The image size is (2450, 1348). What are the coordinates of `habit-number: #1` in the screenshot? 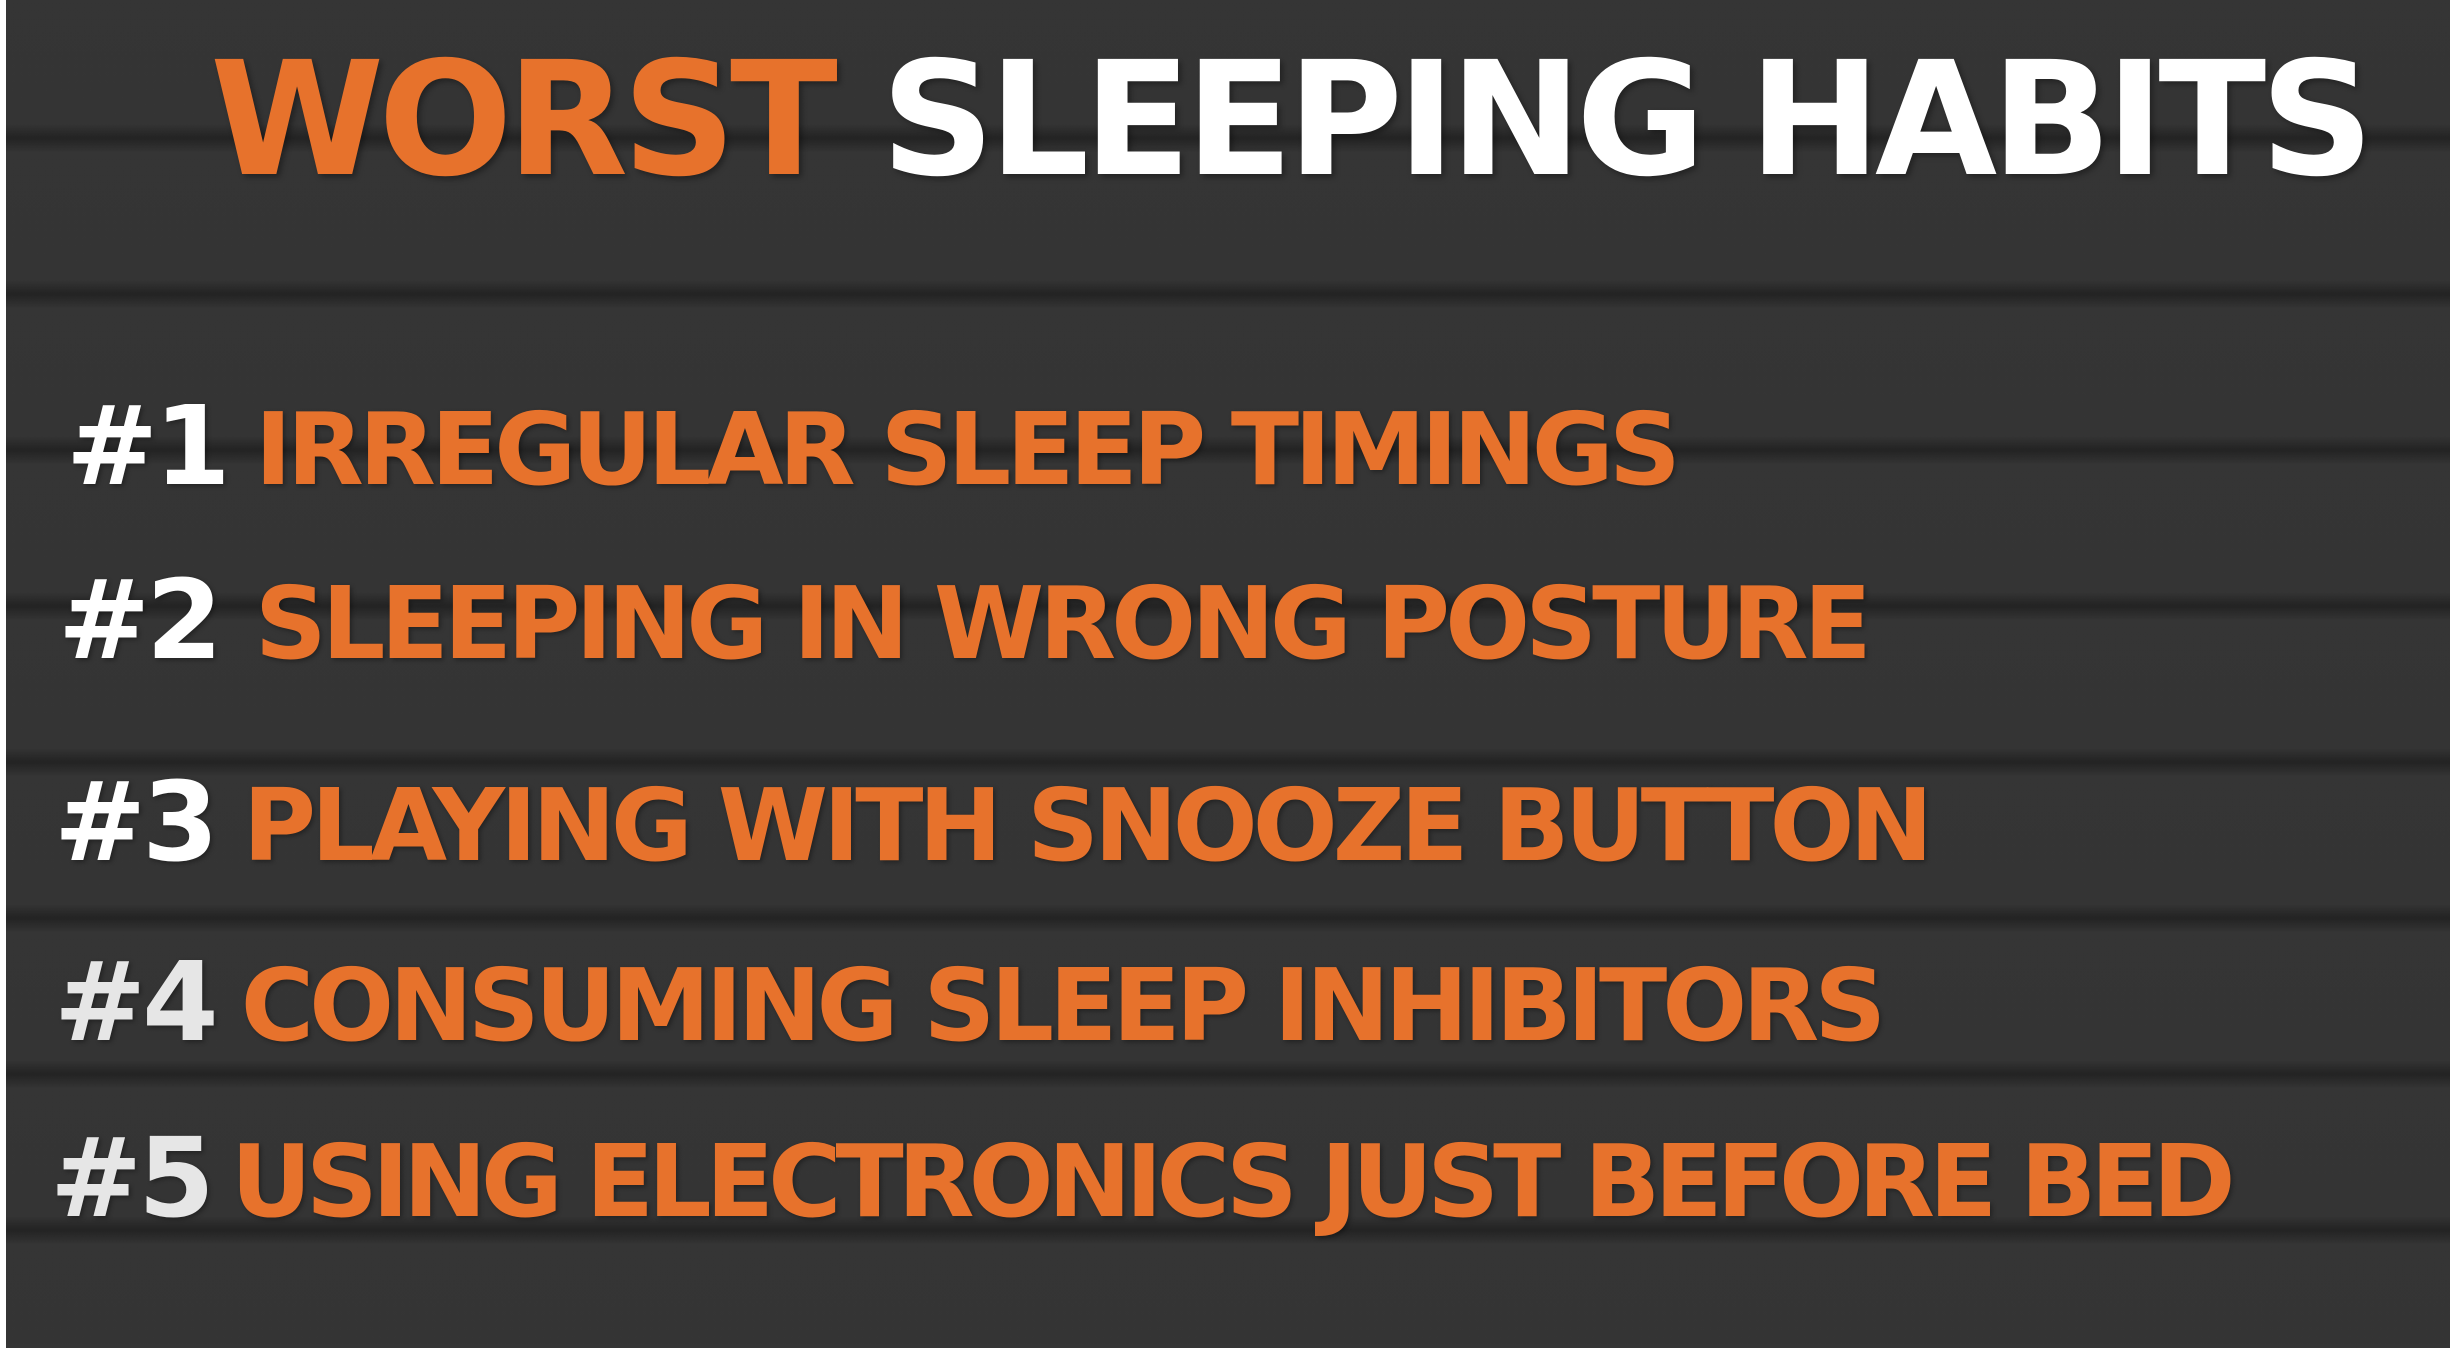 It's located at (148, 446).